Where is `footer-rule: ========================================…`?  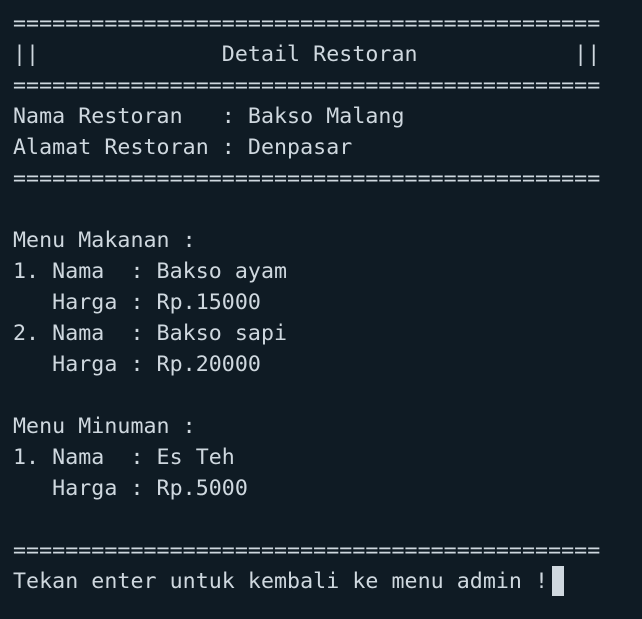 footer-rule: ========================================… is located at coordinates (307, 550).